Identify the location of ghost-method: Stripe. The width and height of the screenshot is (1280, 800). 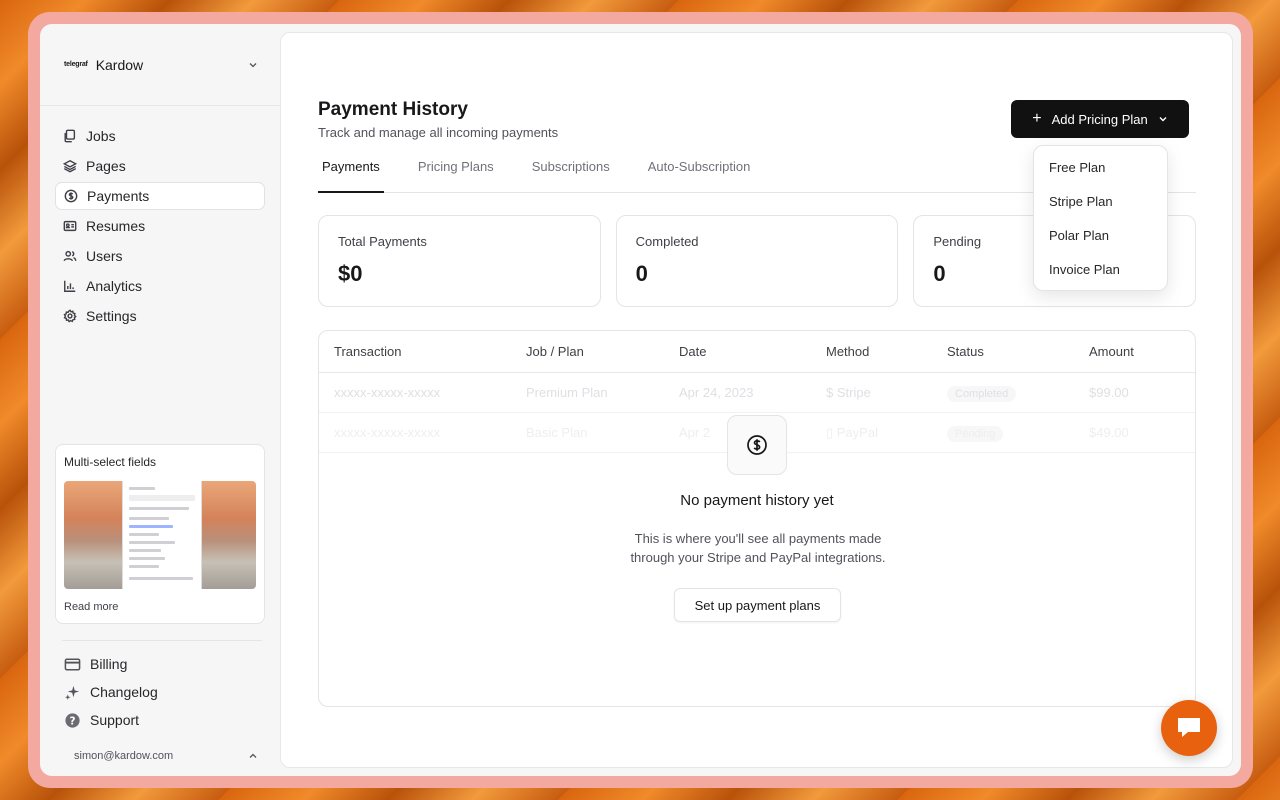
(853, 392).